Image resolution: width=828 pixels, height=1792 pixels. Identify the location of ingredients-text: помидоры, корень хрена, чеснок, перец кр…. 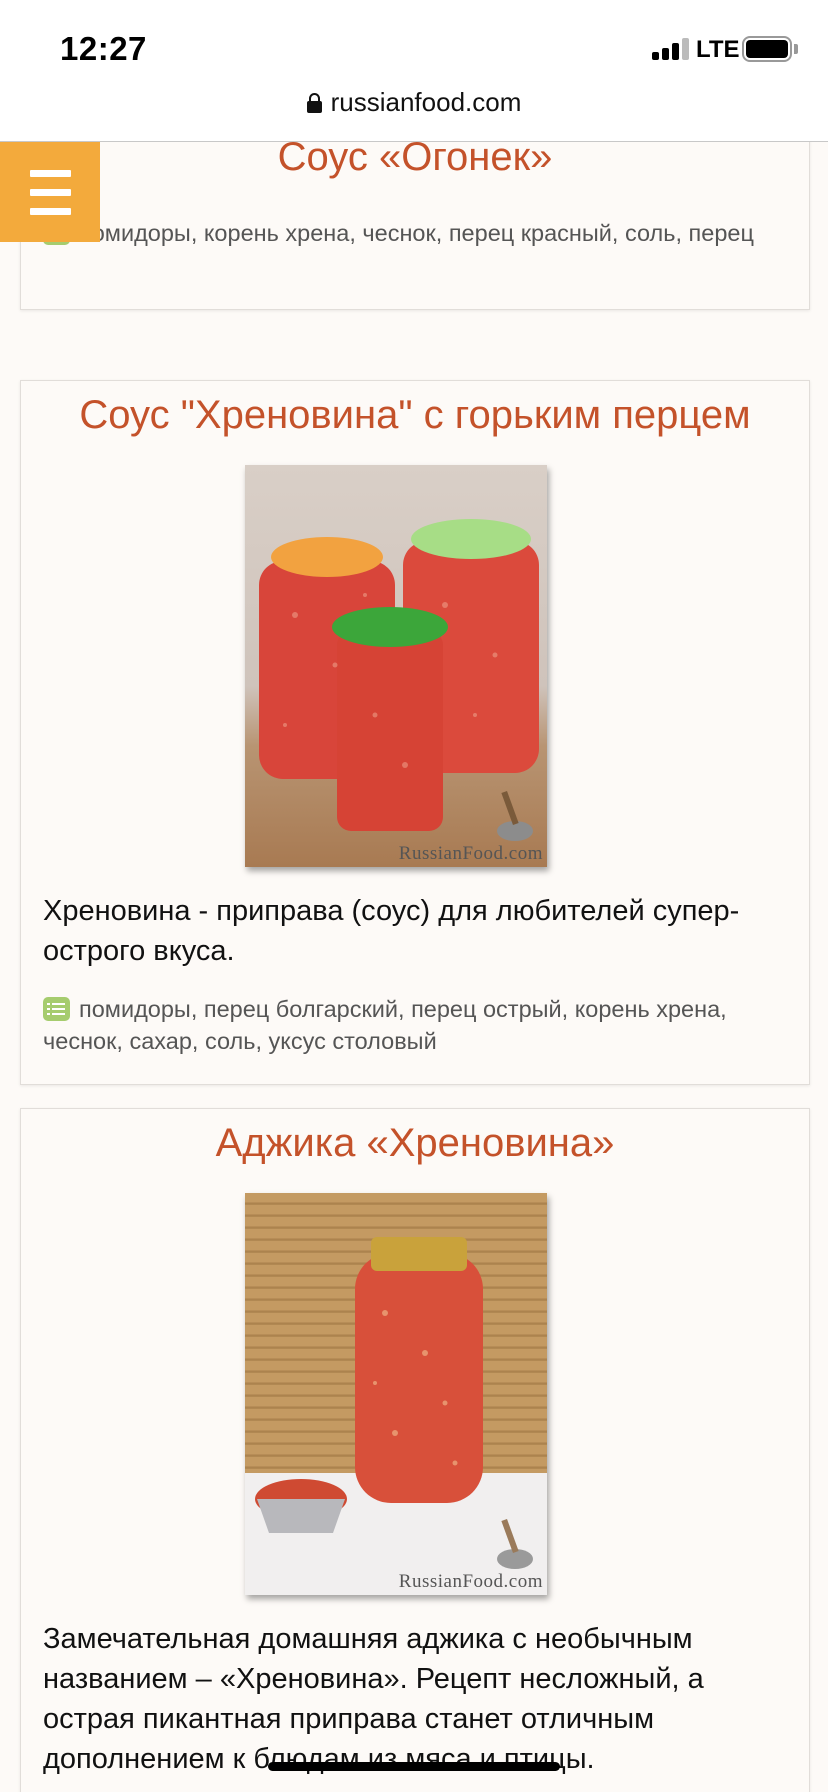
(416, 233).